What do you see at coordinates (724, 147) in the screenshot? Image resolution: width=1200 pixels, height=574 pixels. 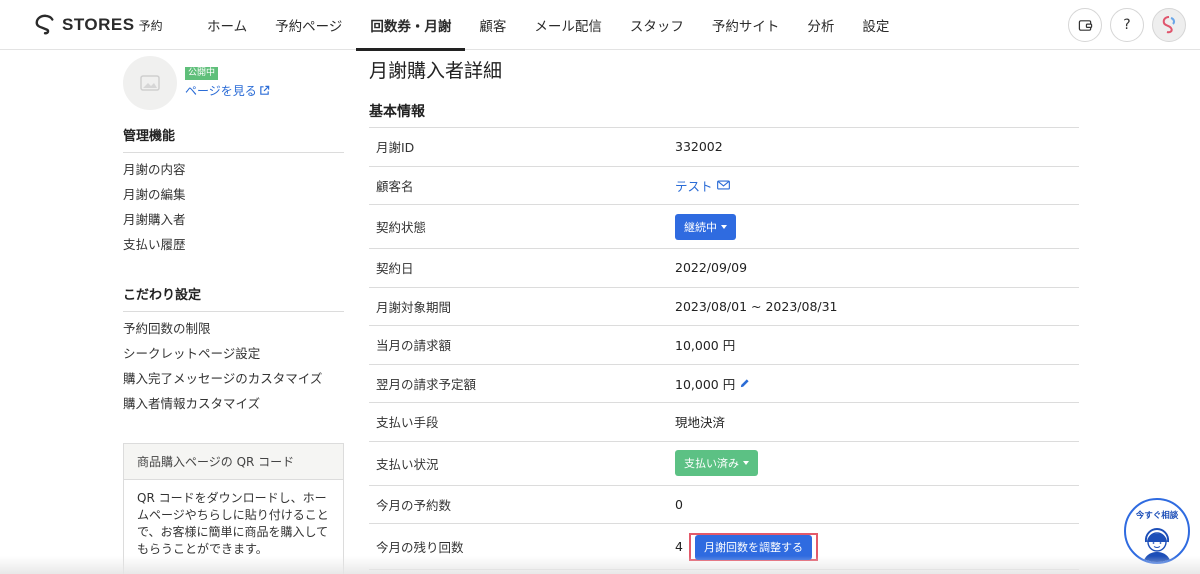 I see `table-row: 月謝ID 332002` at bounding box center [724, 147].